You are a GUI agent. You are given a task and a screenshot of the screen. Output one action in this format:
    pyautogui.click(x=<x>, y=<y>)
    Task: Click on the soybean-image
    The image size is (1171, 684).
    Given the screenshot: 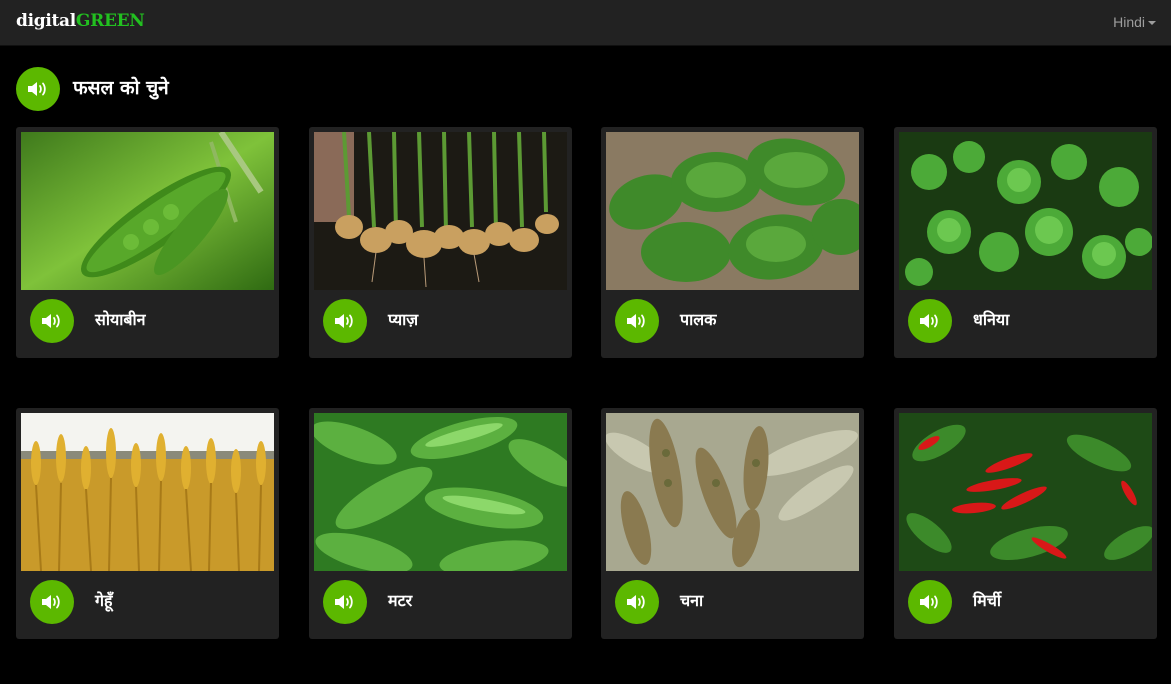 What is the action you would take?
    pyautogui.click(x=147, y=211)
    